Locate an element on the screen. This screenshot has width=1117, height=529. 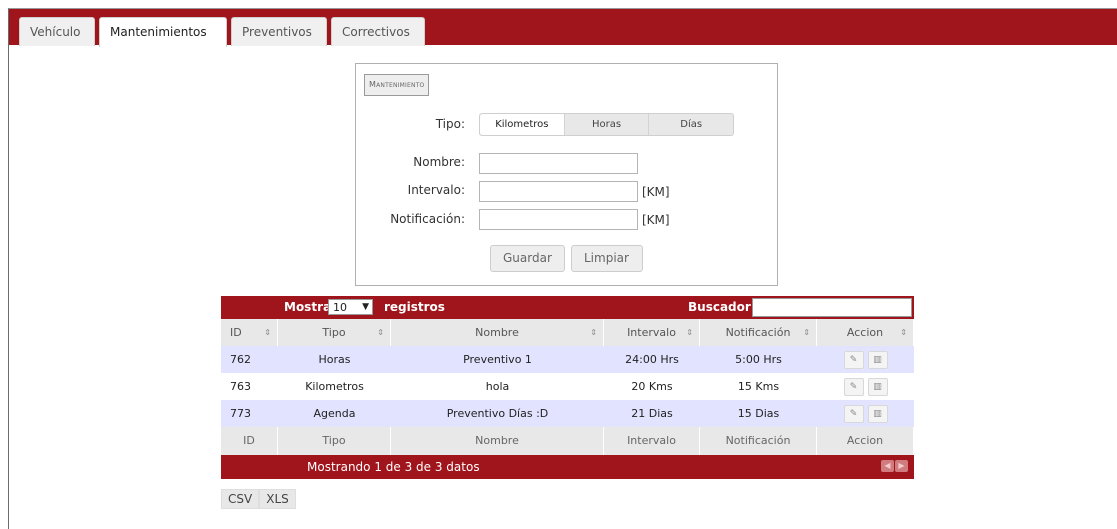
col-header-intervalo: Intervalo ⇕ is located at coordinates (652, 332).